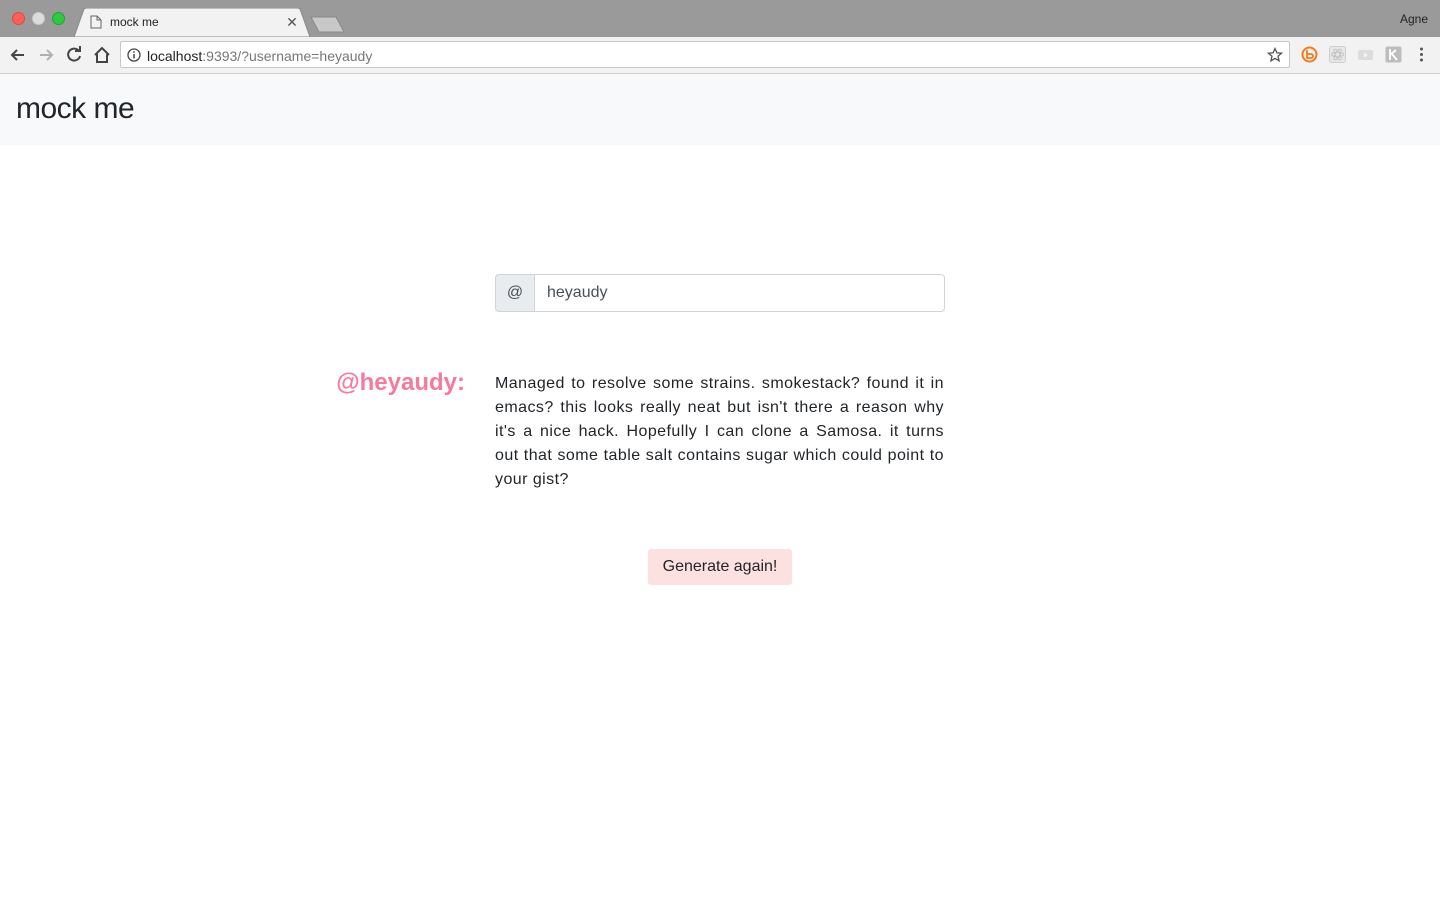 This screenshot has height=900, width=1440. Describe the element at coordinates (96, 22) in the screenshot. I see `page-icon` at that location.